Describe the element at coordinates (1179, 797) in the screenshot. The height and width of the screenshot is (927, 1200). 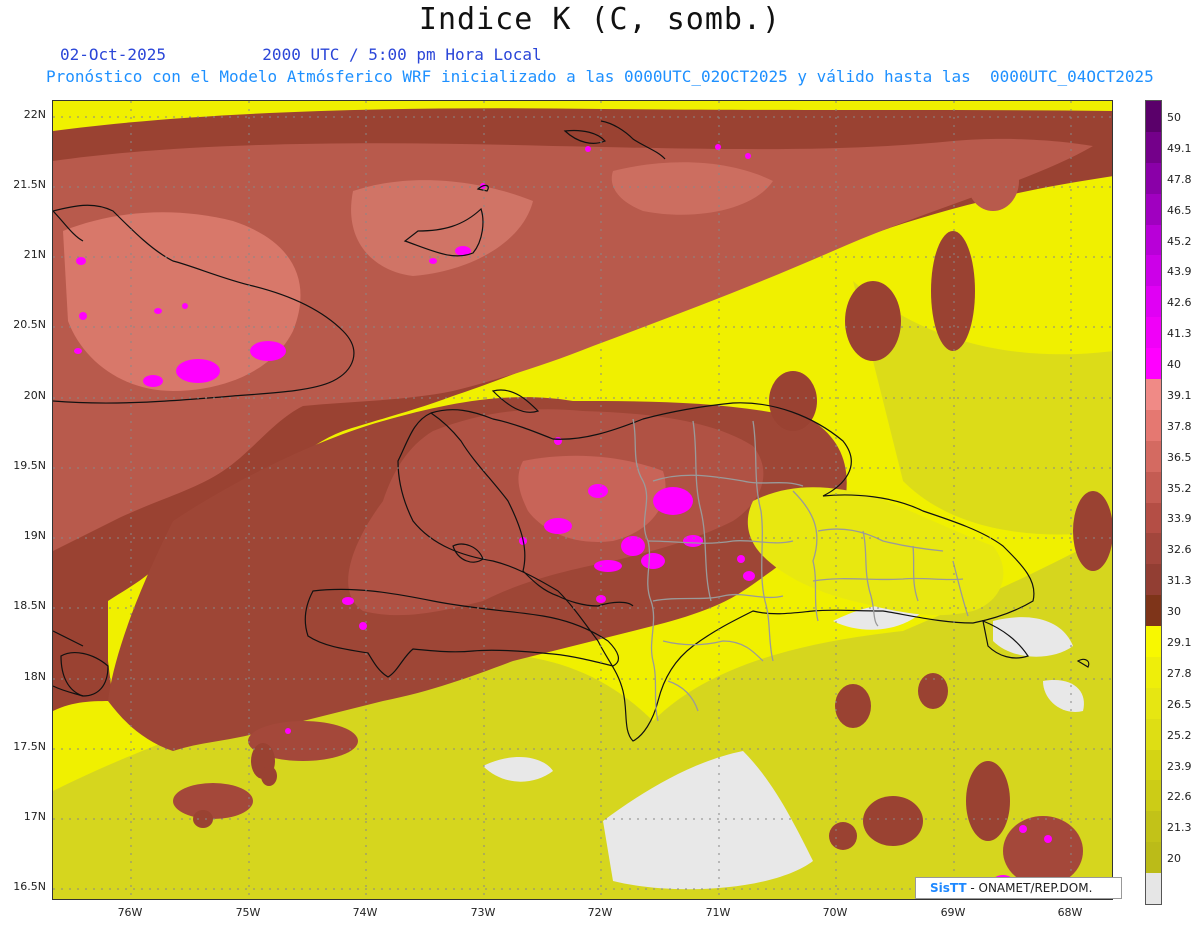
I see `color-scale-label: 22.6` at that location.